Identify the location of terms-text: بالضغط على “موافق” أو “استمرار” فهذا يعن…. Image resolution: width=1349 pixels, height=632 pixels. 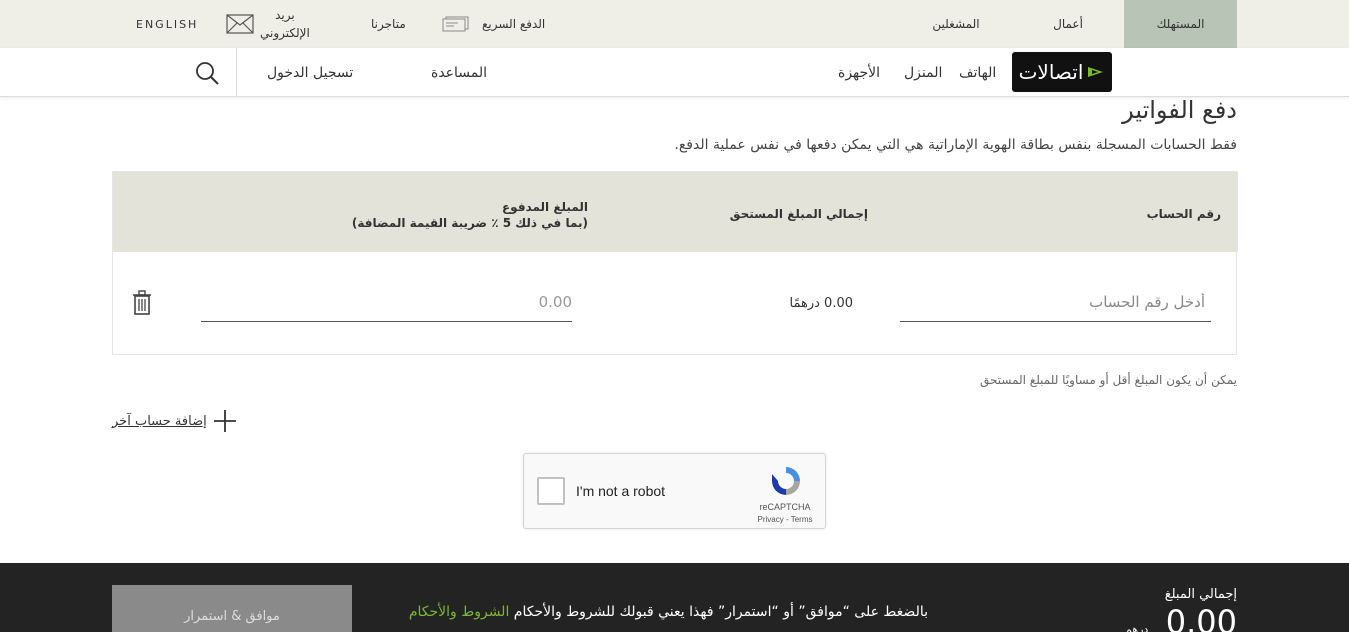
(663, 612).